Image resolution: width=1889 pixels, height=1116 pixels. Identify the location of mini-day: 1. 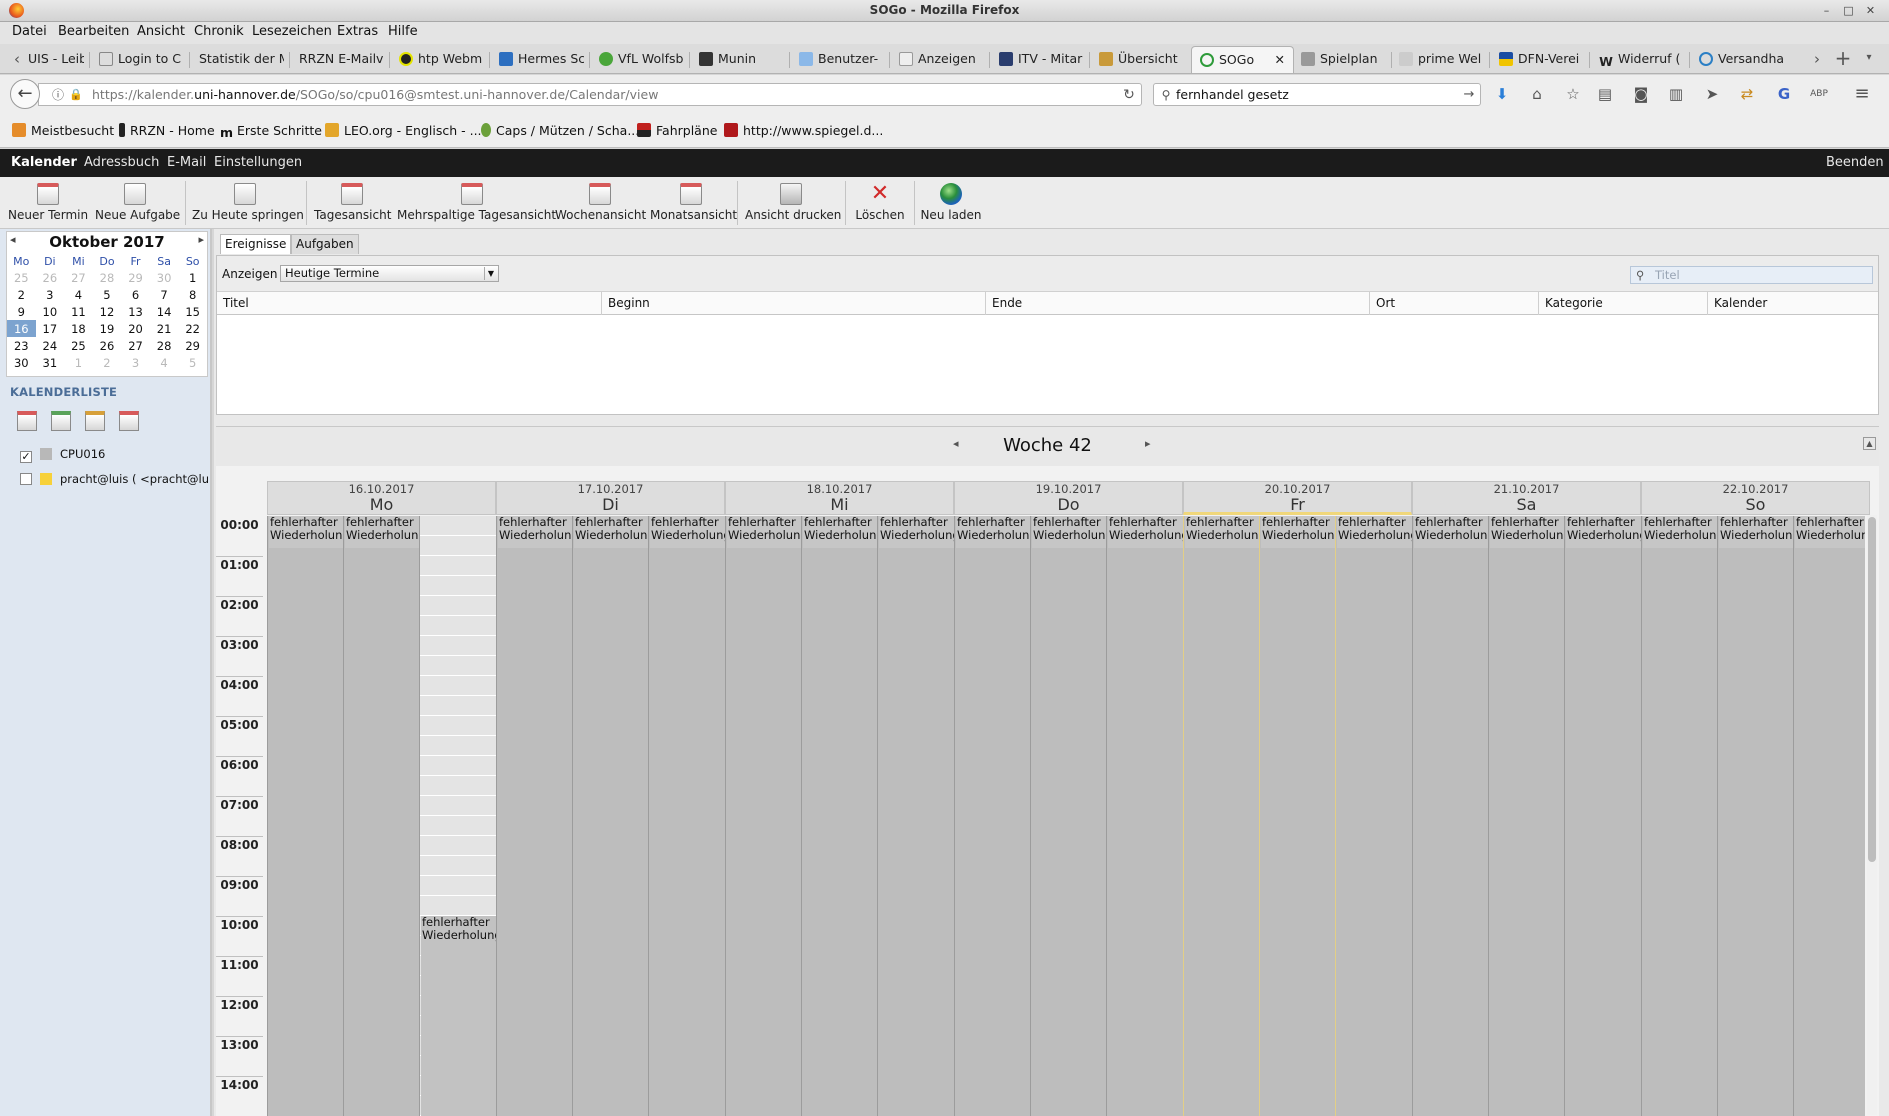
(192, 277).